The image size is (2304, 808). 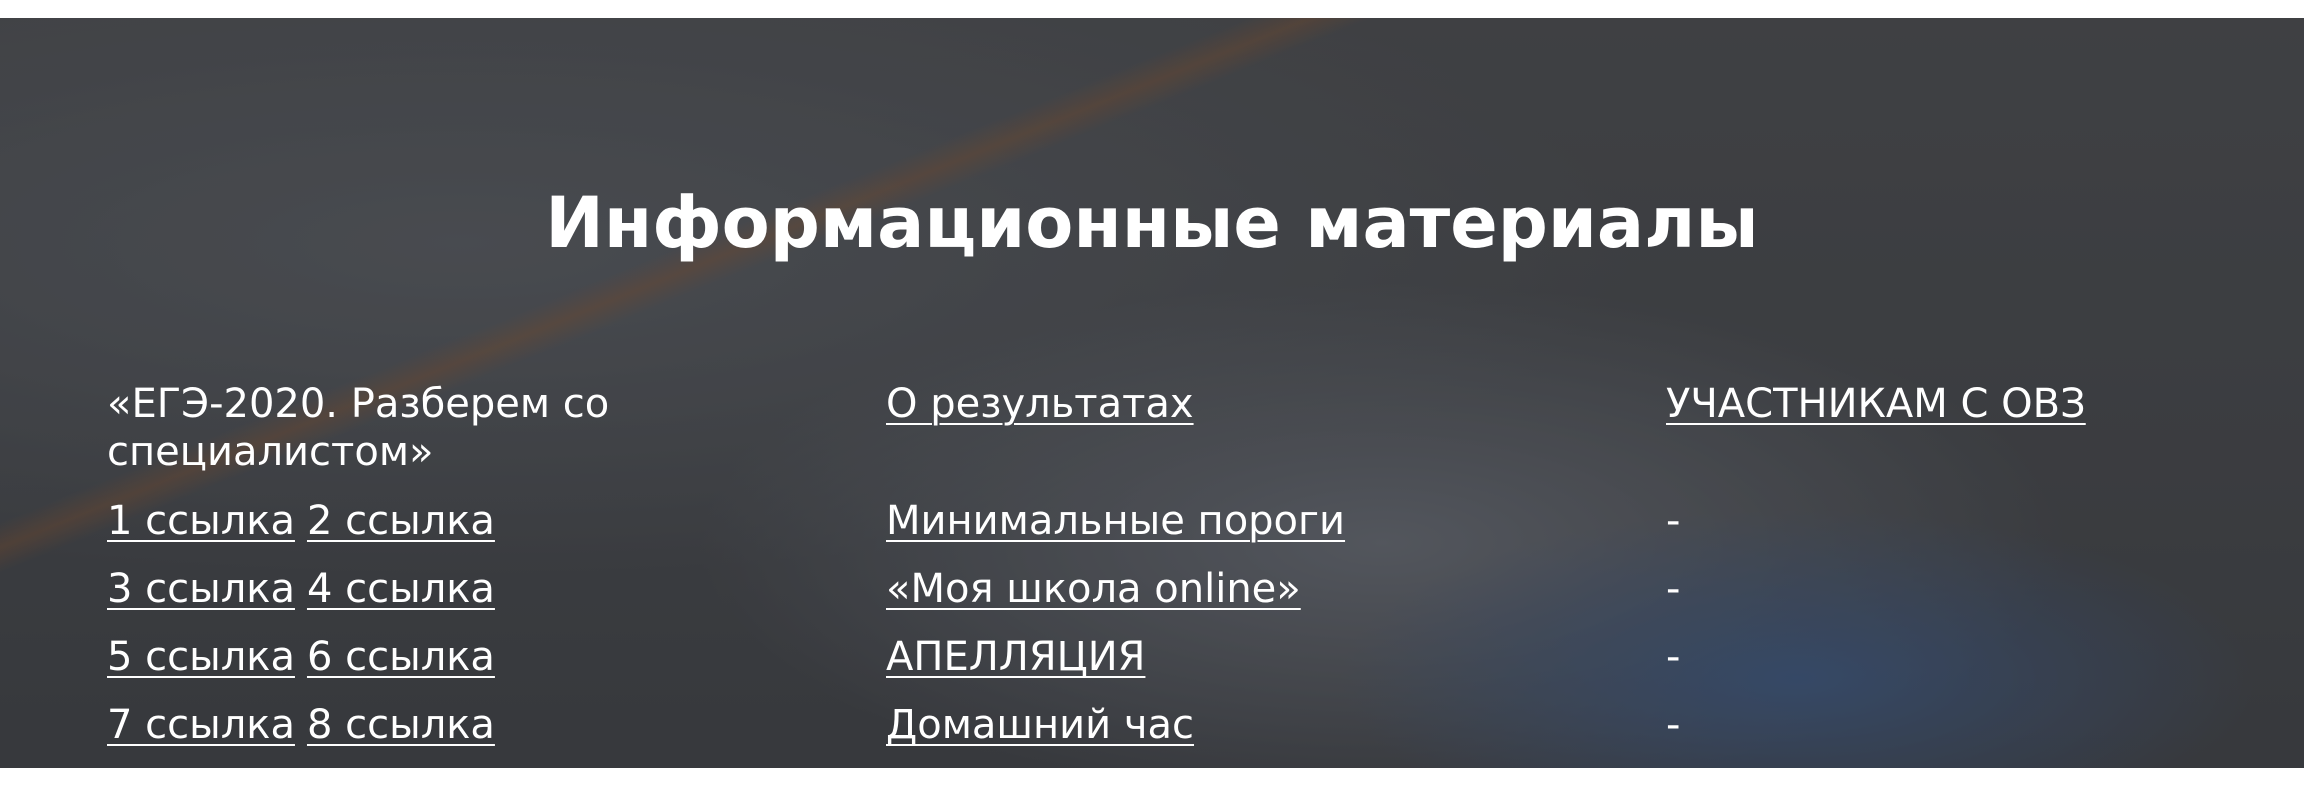 I want to click on link-row: 7 ссылка 8 ссылка, so click(x=467, y=734).